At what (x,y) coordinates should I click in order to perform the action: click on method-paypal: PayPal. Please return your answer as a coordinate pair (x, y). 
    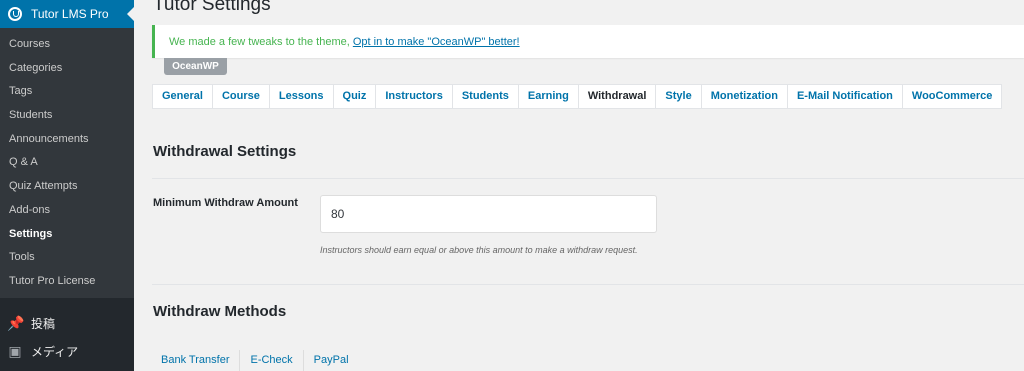
    Looking at the image, I should click on (331, 360).